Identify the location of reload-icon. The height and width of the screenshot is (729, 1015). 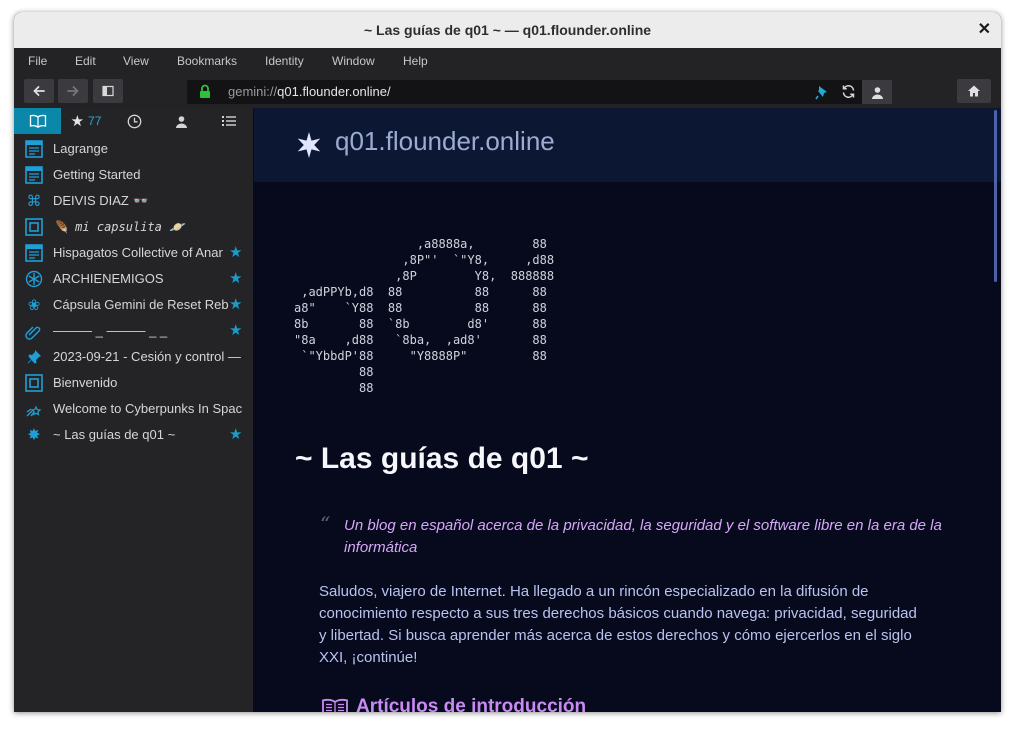
(848, 94).